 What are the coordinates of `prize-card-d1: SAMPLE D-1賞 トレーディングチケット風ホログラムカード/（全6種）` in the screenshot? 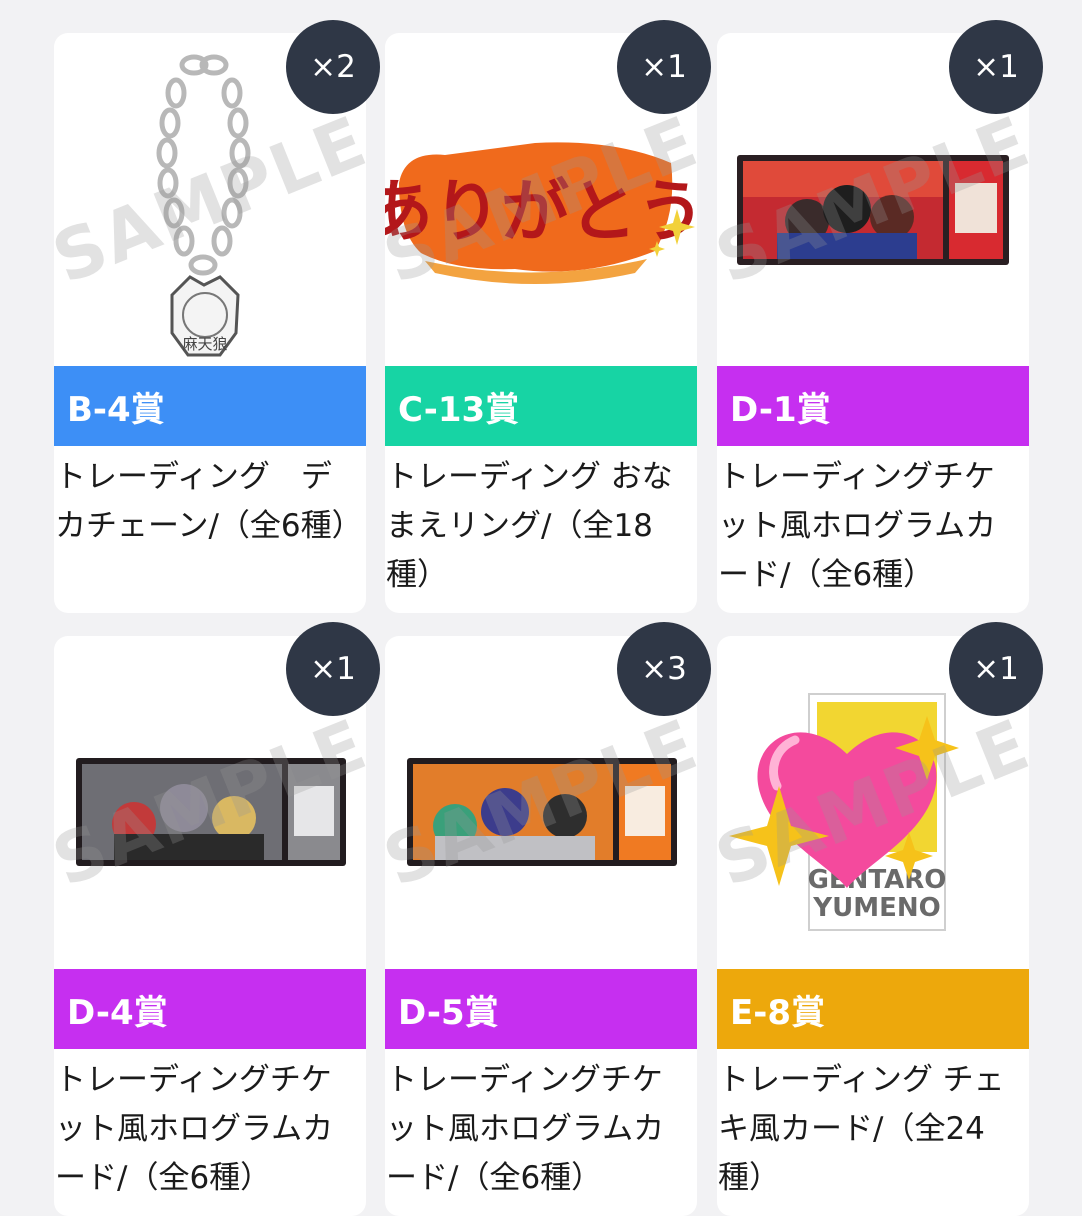 It's located at (873, 323).